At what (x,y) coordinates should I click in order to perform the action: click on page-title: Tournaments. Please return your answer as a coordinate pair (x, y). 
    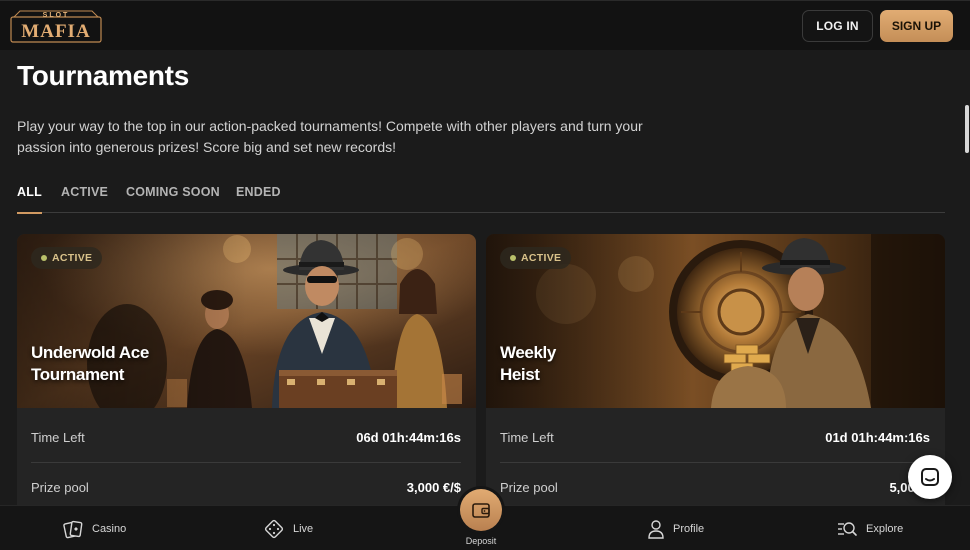
    Looking at the image, I should click on (103, 75).